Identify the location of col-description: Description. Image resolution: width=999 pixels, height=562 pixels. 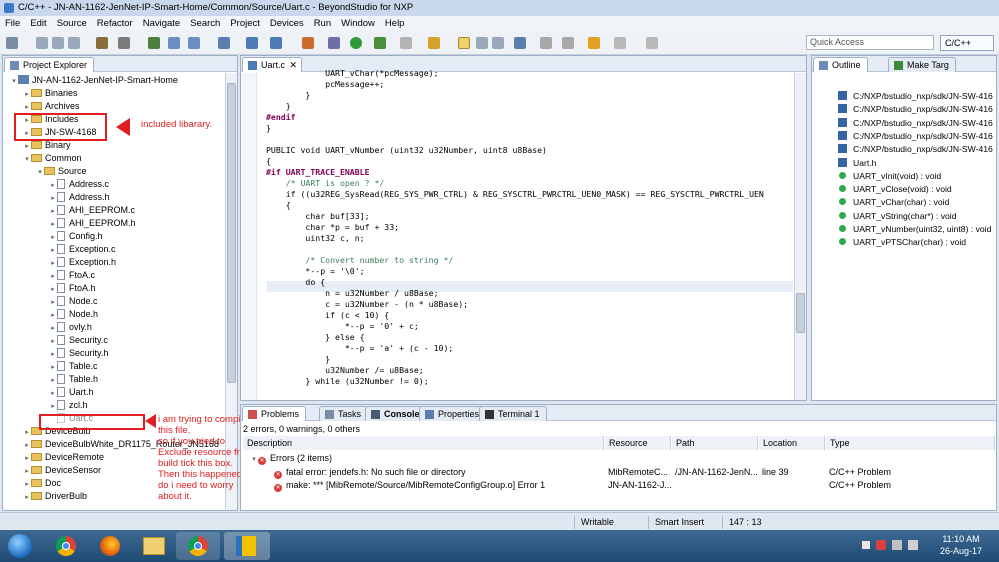
(423, 443).